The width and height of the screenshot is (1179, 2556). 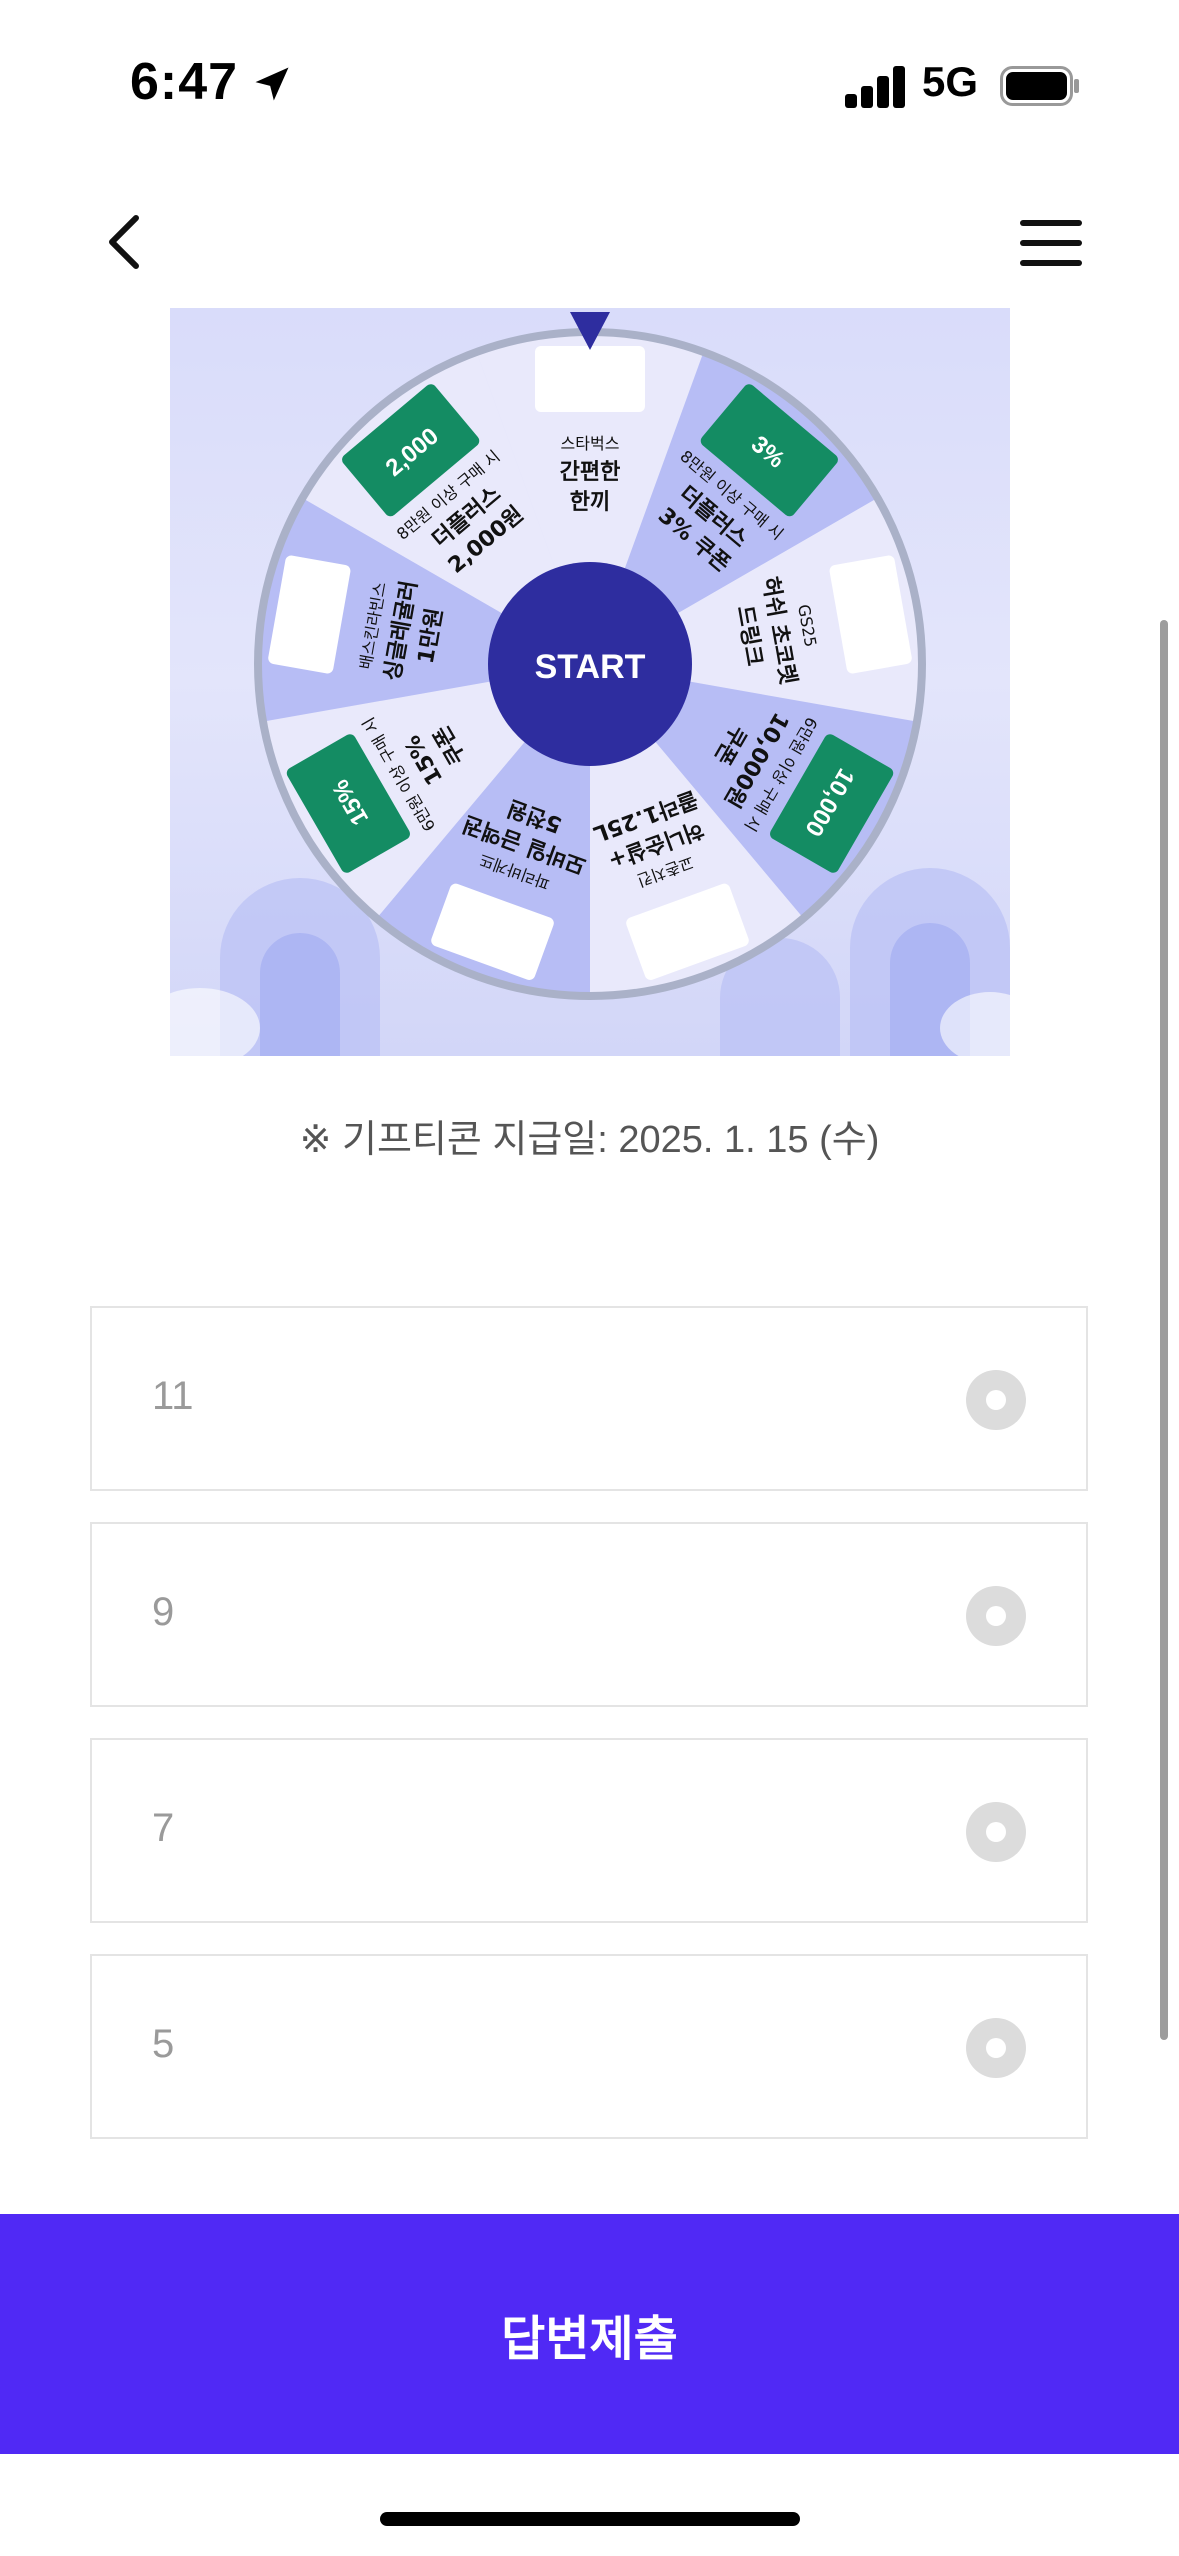 What do you see at coordinates (589, 1398) in the screenshot?
I see `answer-option-1: 11` at bounding box center [589, 1398].